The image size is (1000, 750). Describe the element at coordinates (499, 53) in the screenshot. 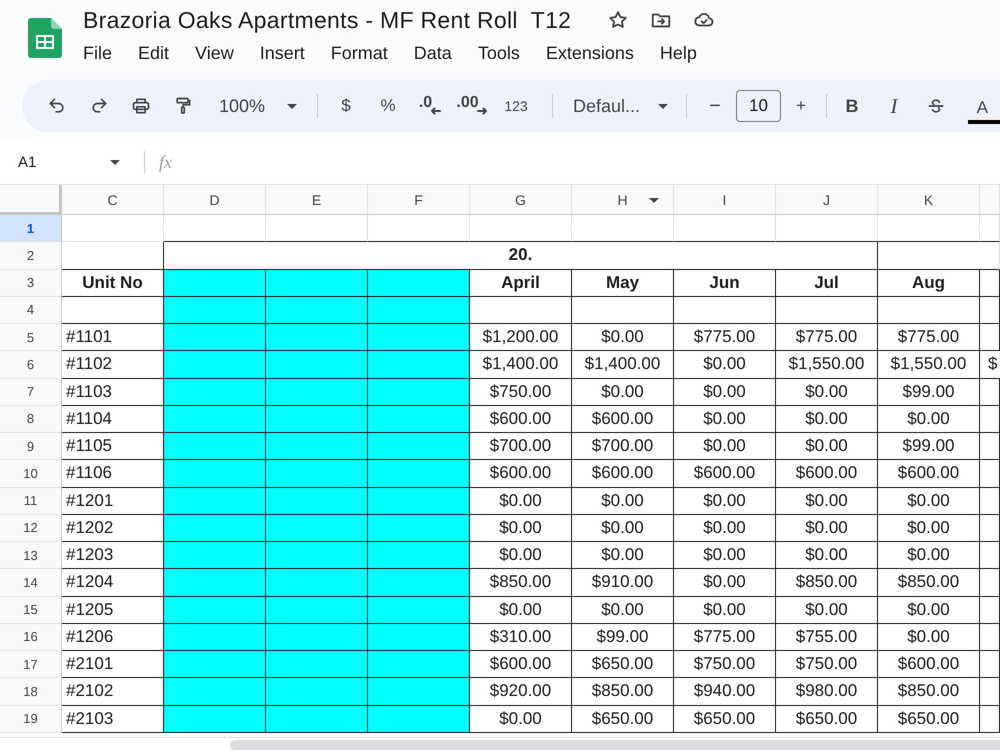

I see `menu-item: Tools` at that location.